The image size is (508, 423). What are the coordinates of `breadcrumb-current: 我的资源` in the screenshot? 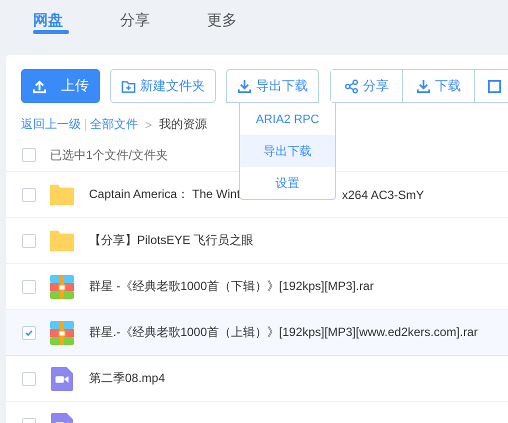 It's located at (183, 124).